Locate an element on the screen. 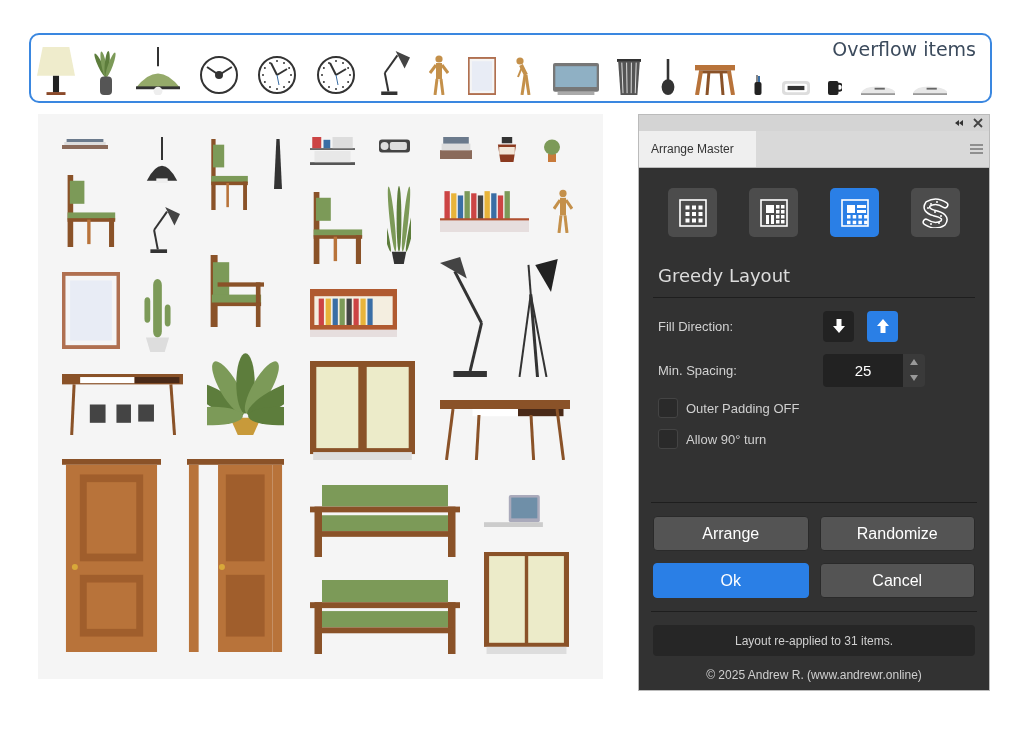 The width and height of the screenshot is (1030, 731). spacing-field: 25 is located at coordinates (863, 370).